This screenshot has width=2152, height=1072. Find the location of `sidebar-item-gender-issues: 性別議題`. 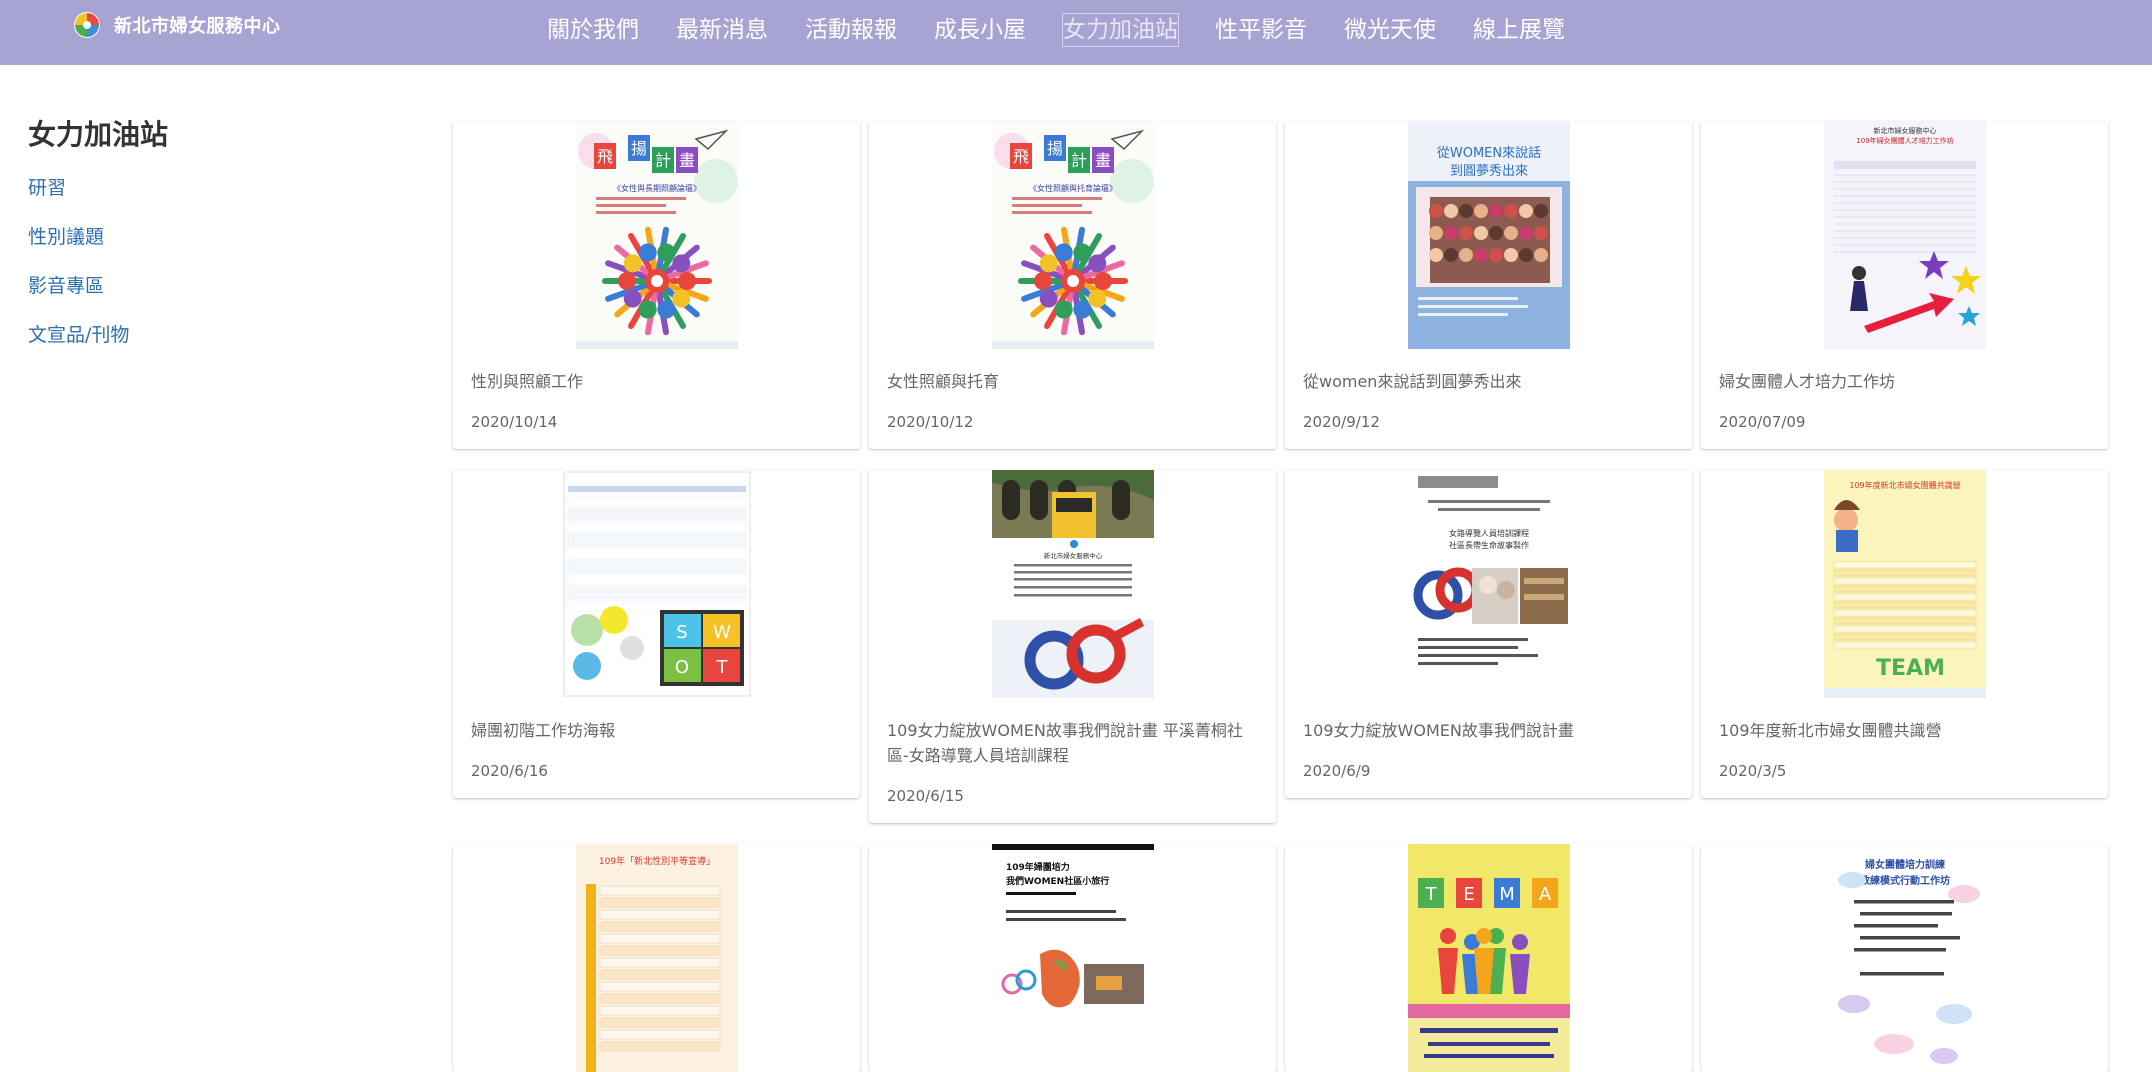

sidebar-item-gender-issues: 性別議題 is located at coordinates (178, 235).